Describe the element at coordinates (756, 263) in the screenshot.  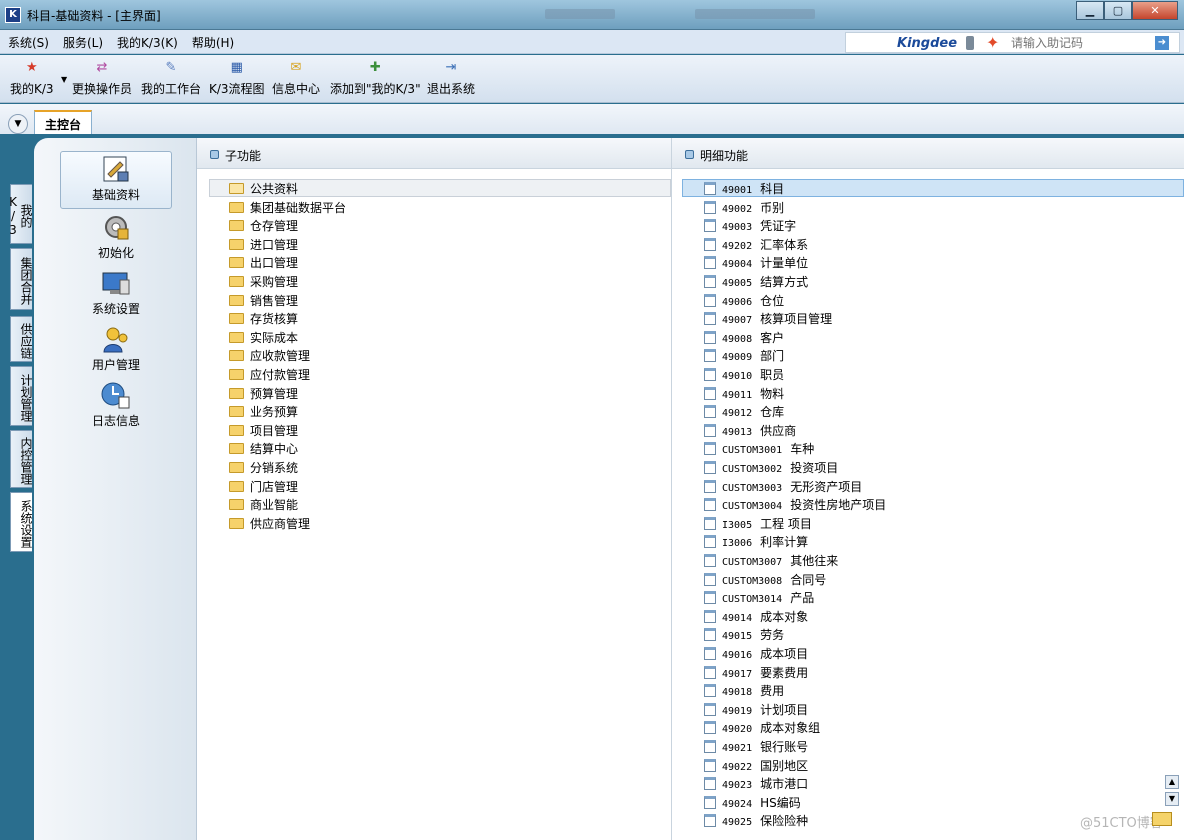
I see `detail-item: 49004 计量单位` at that location.